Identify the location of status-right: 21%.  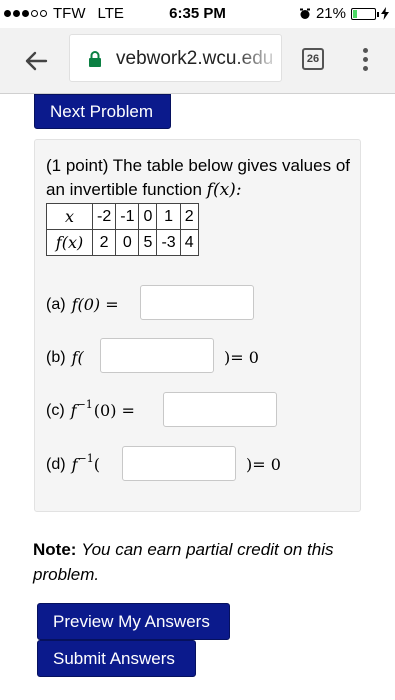
(344, 13).